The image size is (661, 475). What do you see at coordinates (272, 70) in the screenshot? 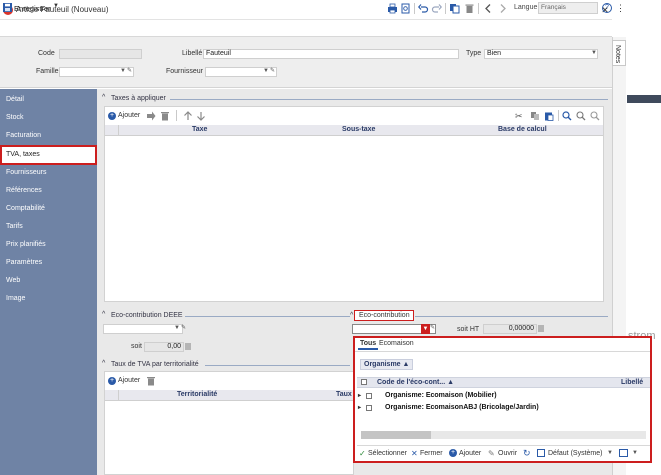
I see `fournisseur-edit-icon: ✎` at bounding box center [272, 70].